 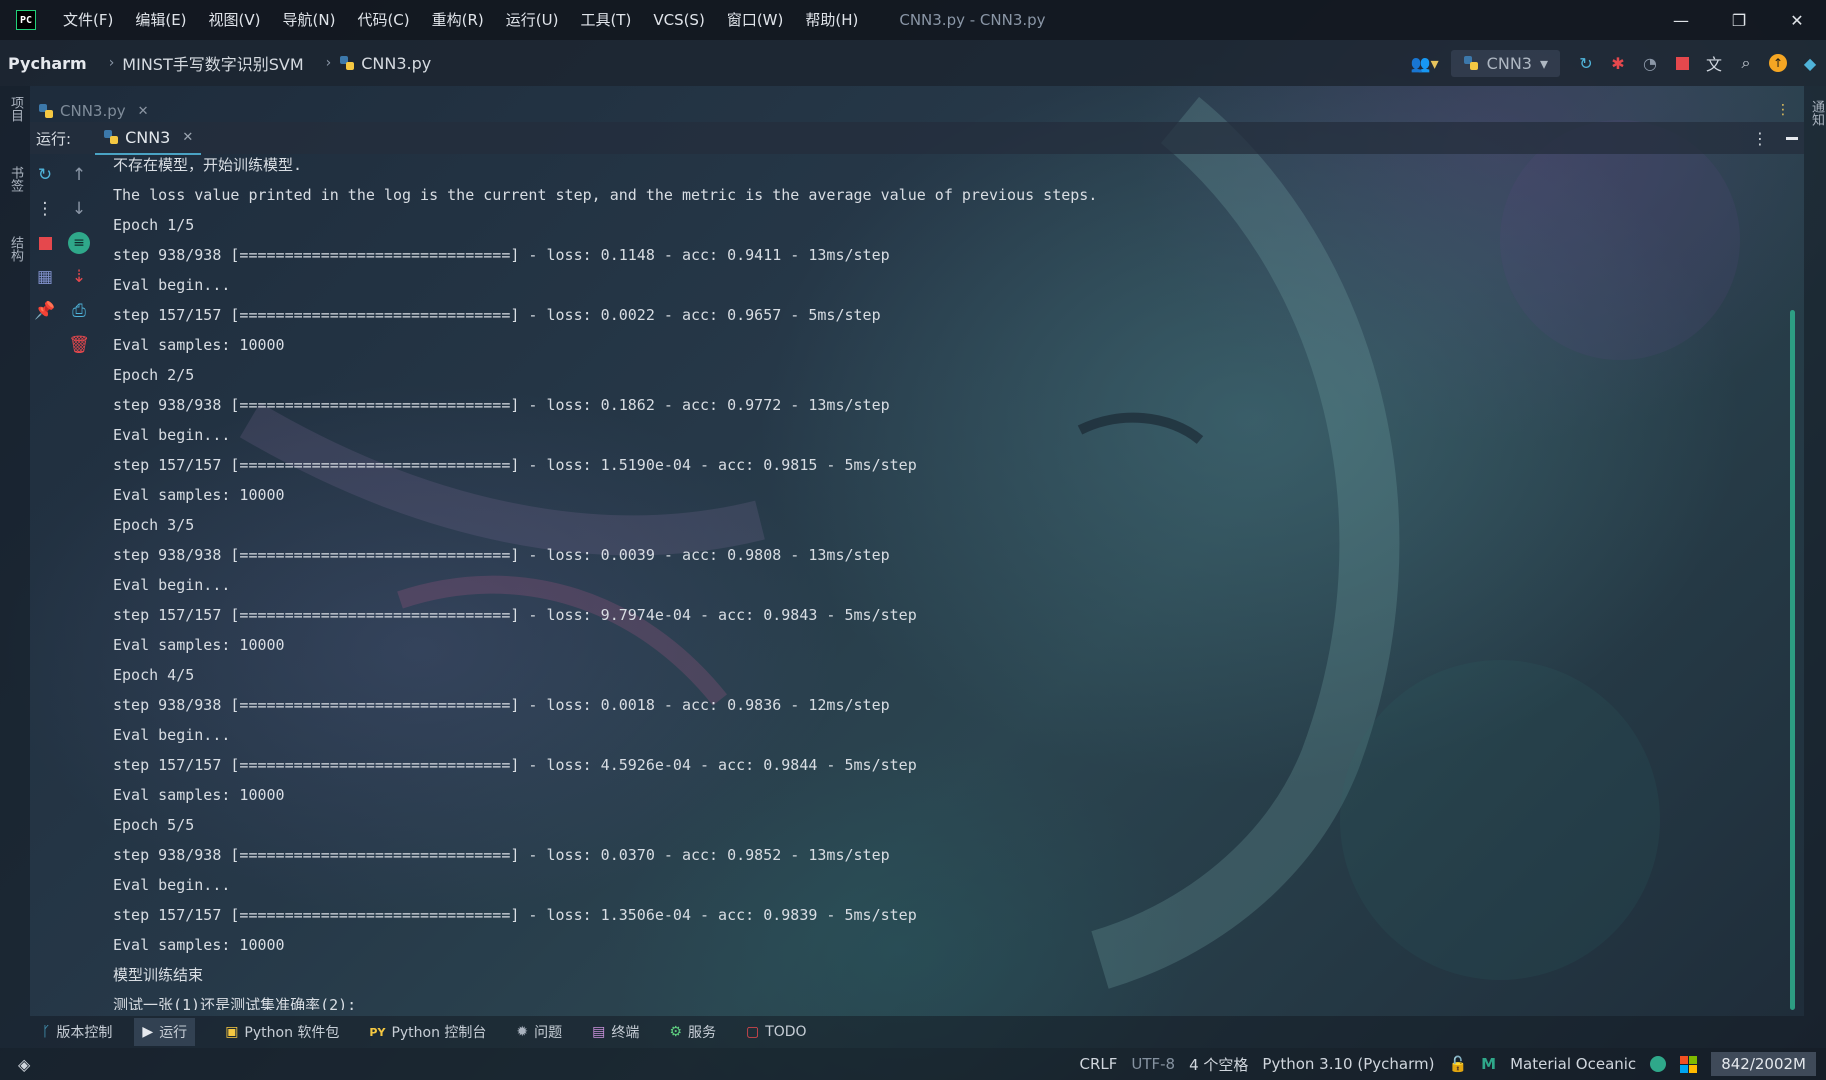 What do you see at coordinates (1689, 1064) in the screenshot?
I see `windows-icon` at bounding box center [1689, 1064].